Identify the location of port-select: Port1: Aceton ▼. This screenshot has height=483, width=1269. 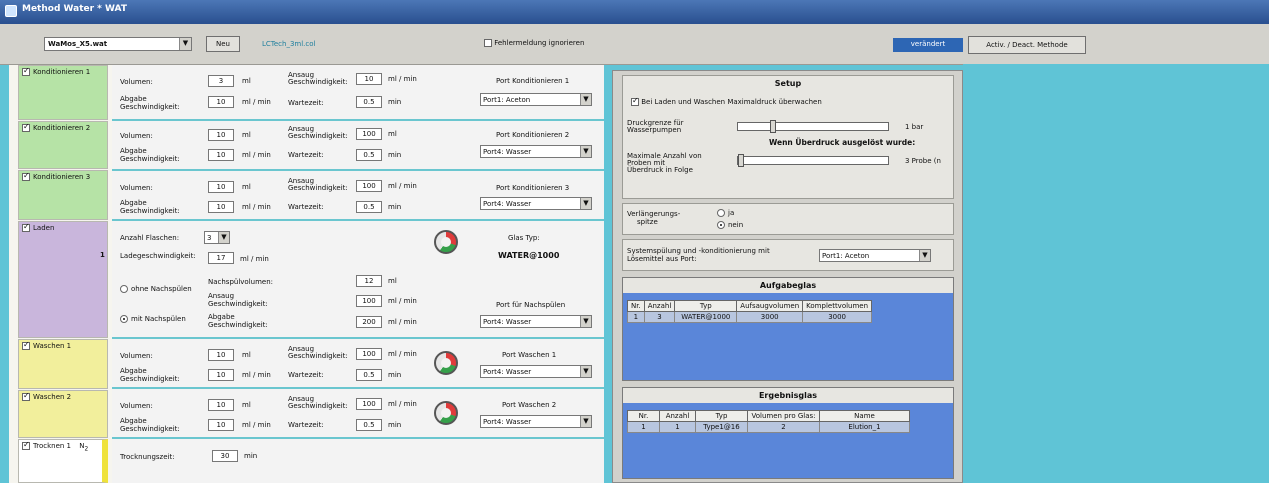
(536, 99).